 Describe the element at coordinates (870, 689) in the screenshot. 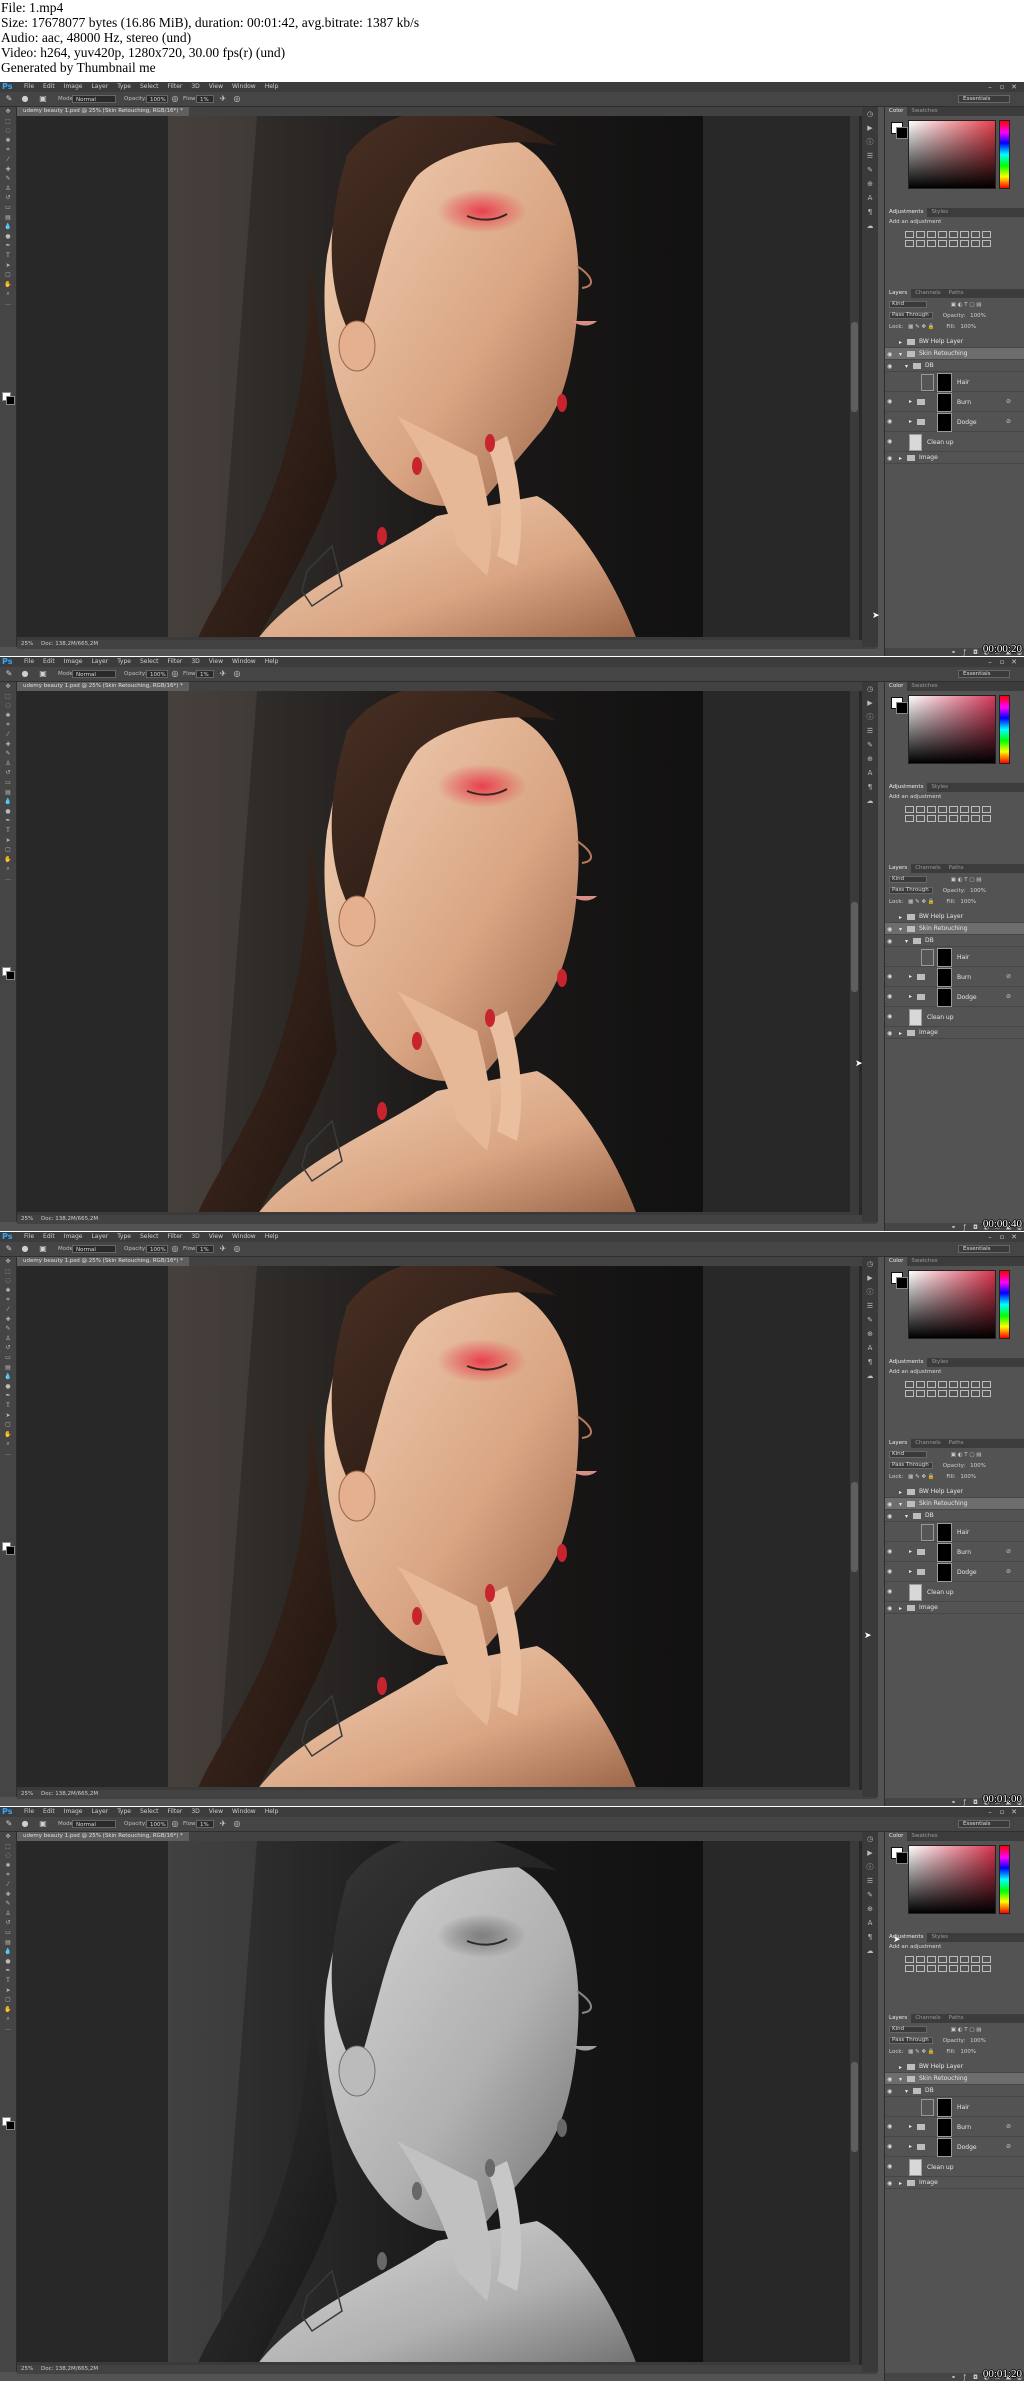

I see `history-panel-icon: ◷` at that location.